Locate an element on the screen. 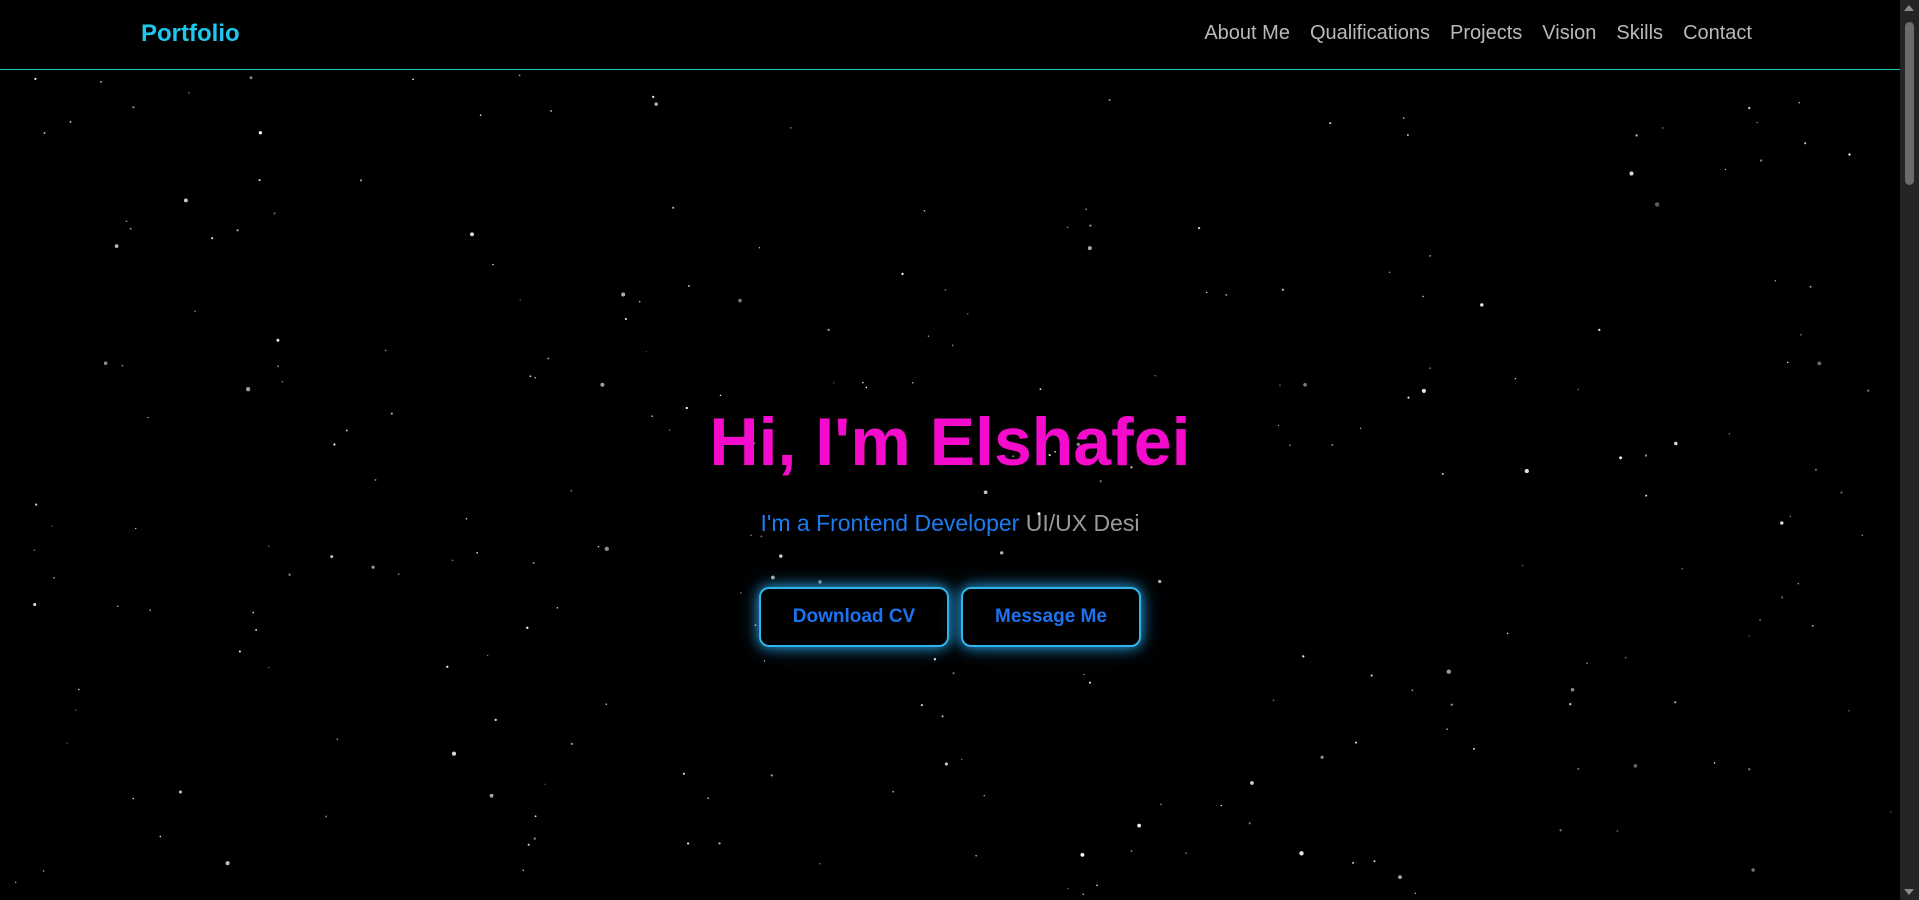 This screenshot has width=1919, height=900. message-me-button: Message Me is located at coordinates (1051, 617).